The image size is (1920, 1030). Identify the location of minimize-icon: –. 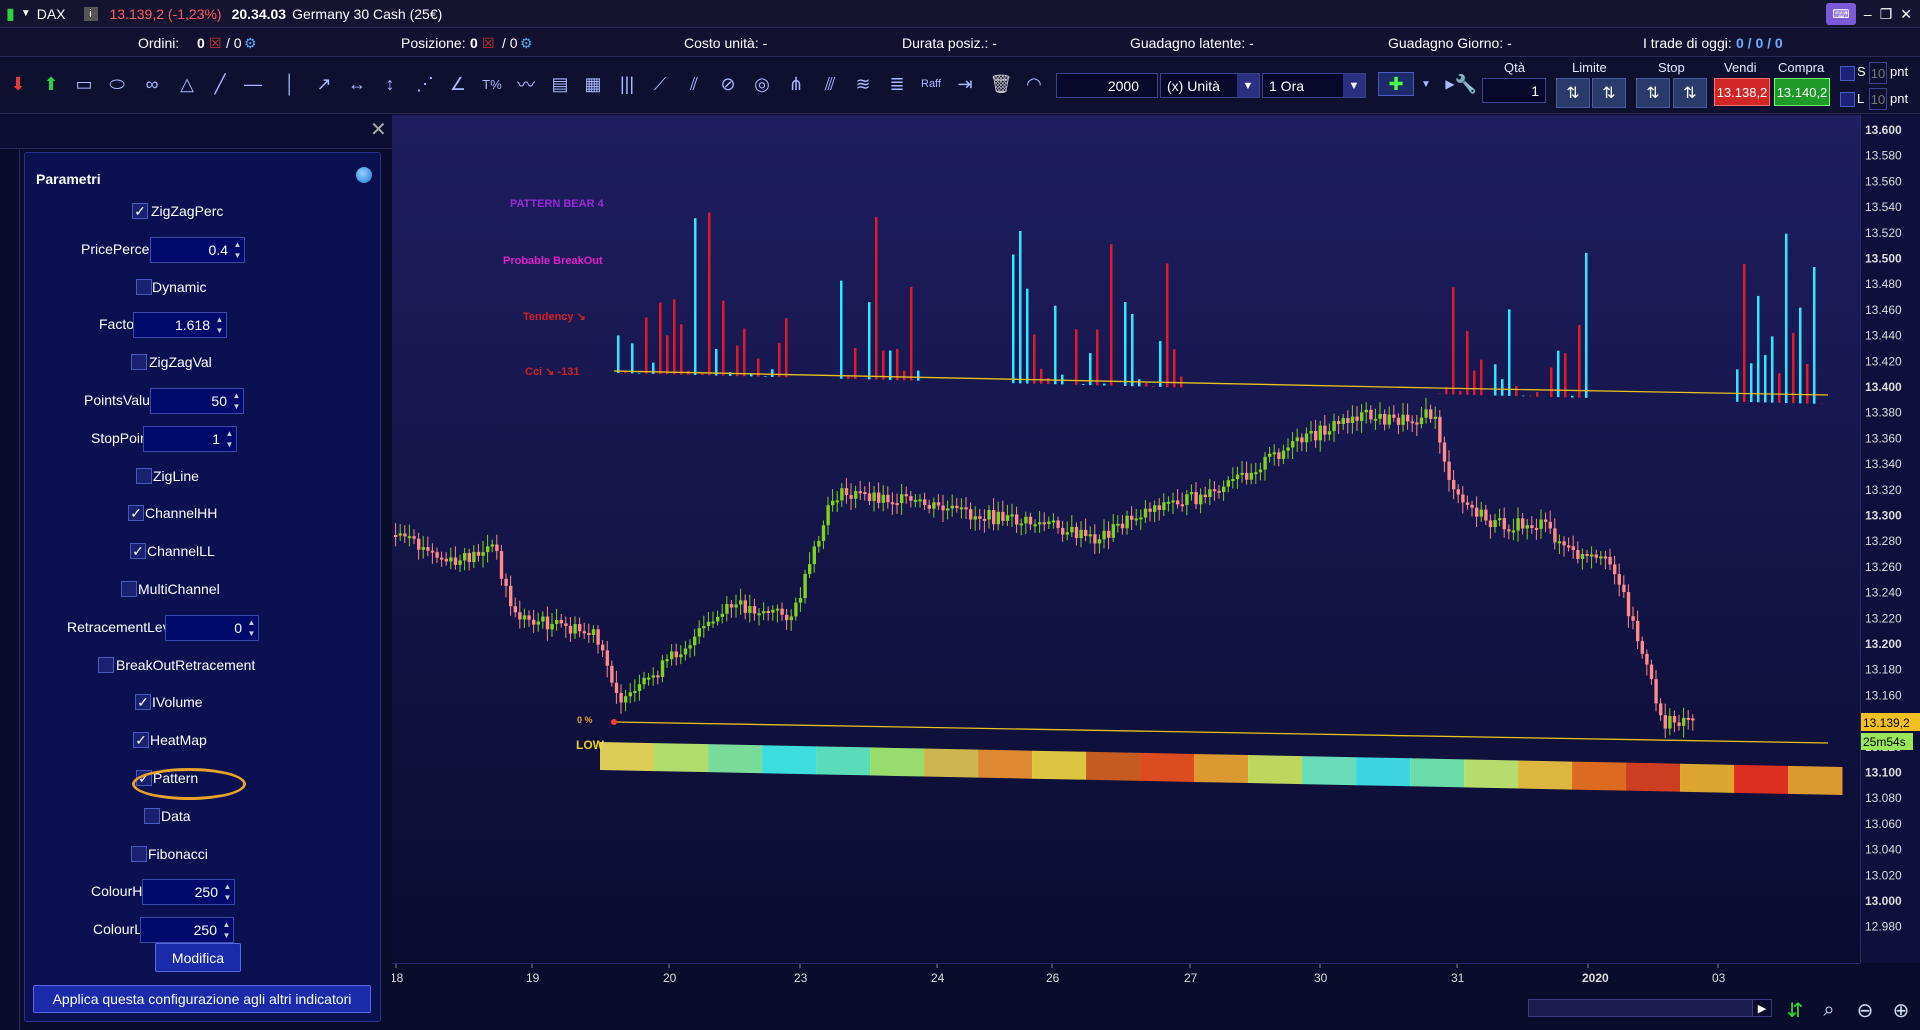
(1868, 14).